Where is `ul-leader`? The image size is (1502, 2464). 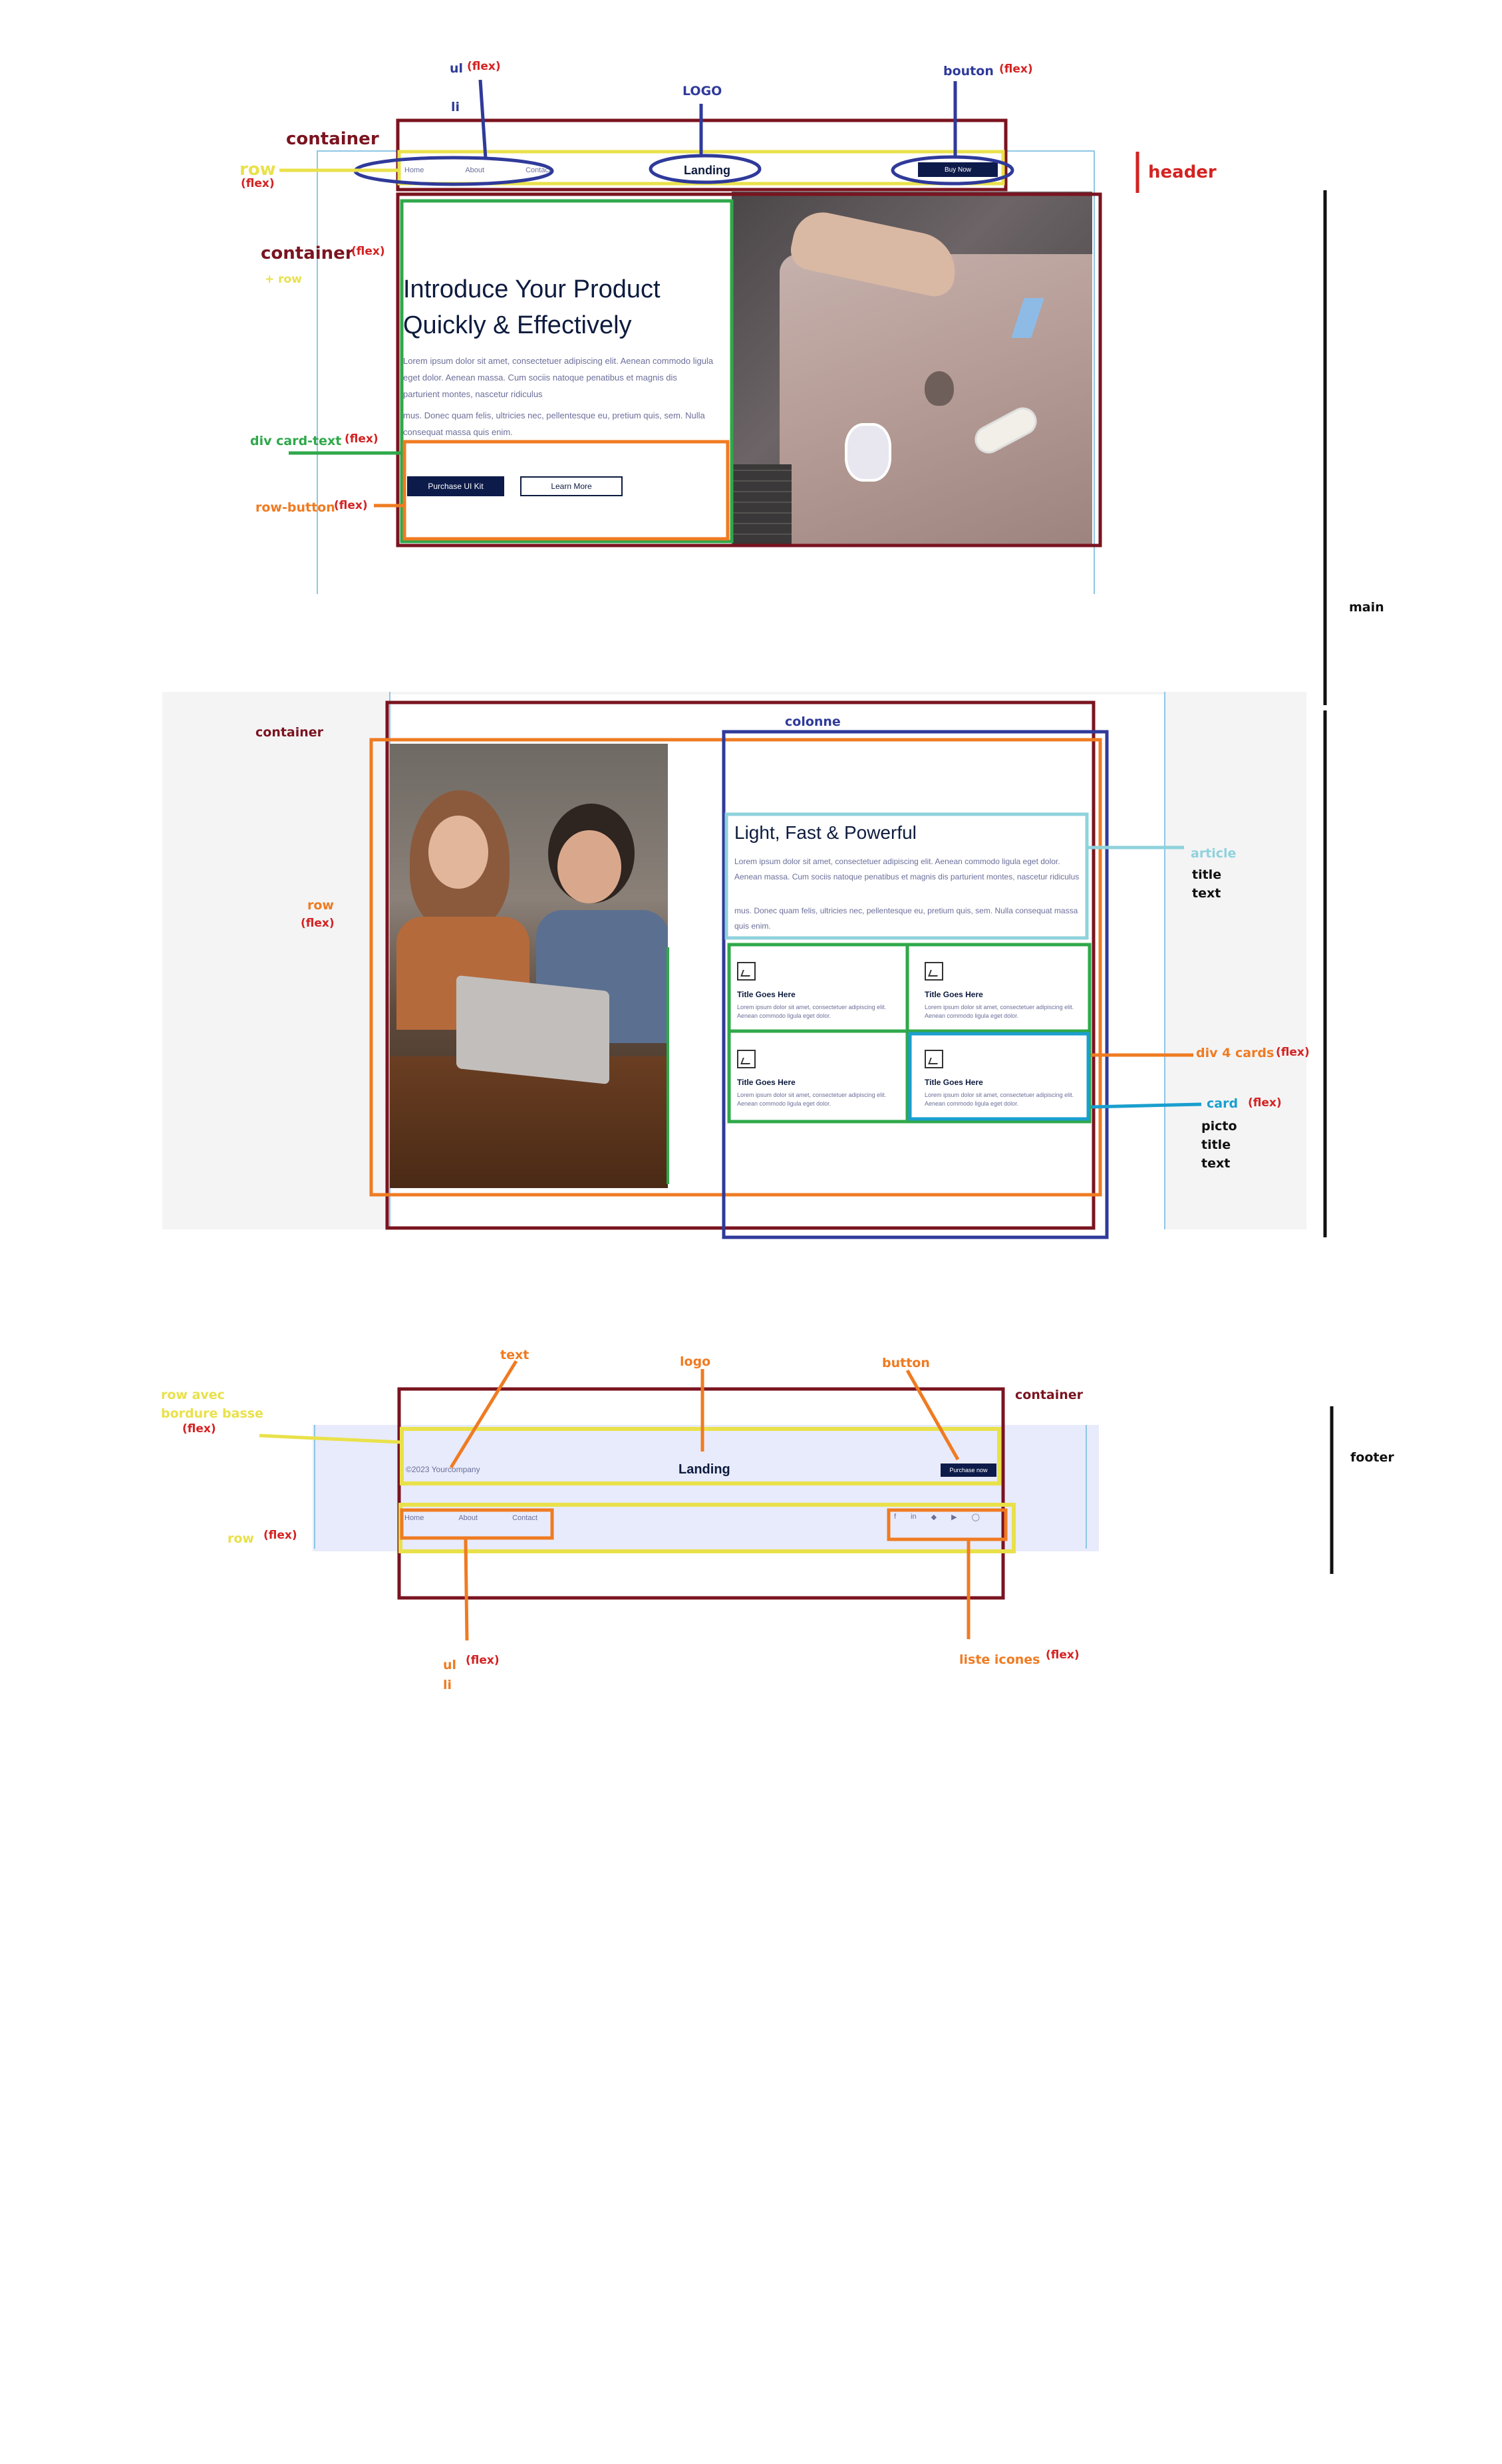
ul-leader is located at coordinates (483, 119).